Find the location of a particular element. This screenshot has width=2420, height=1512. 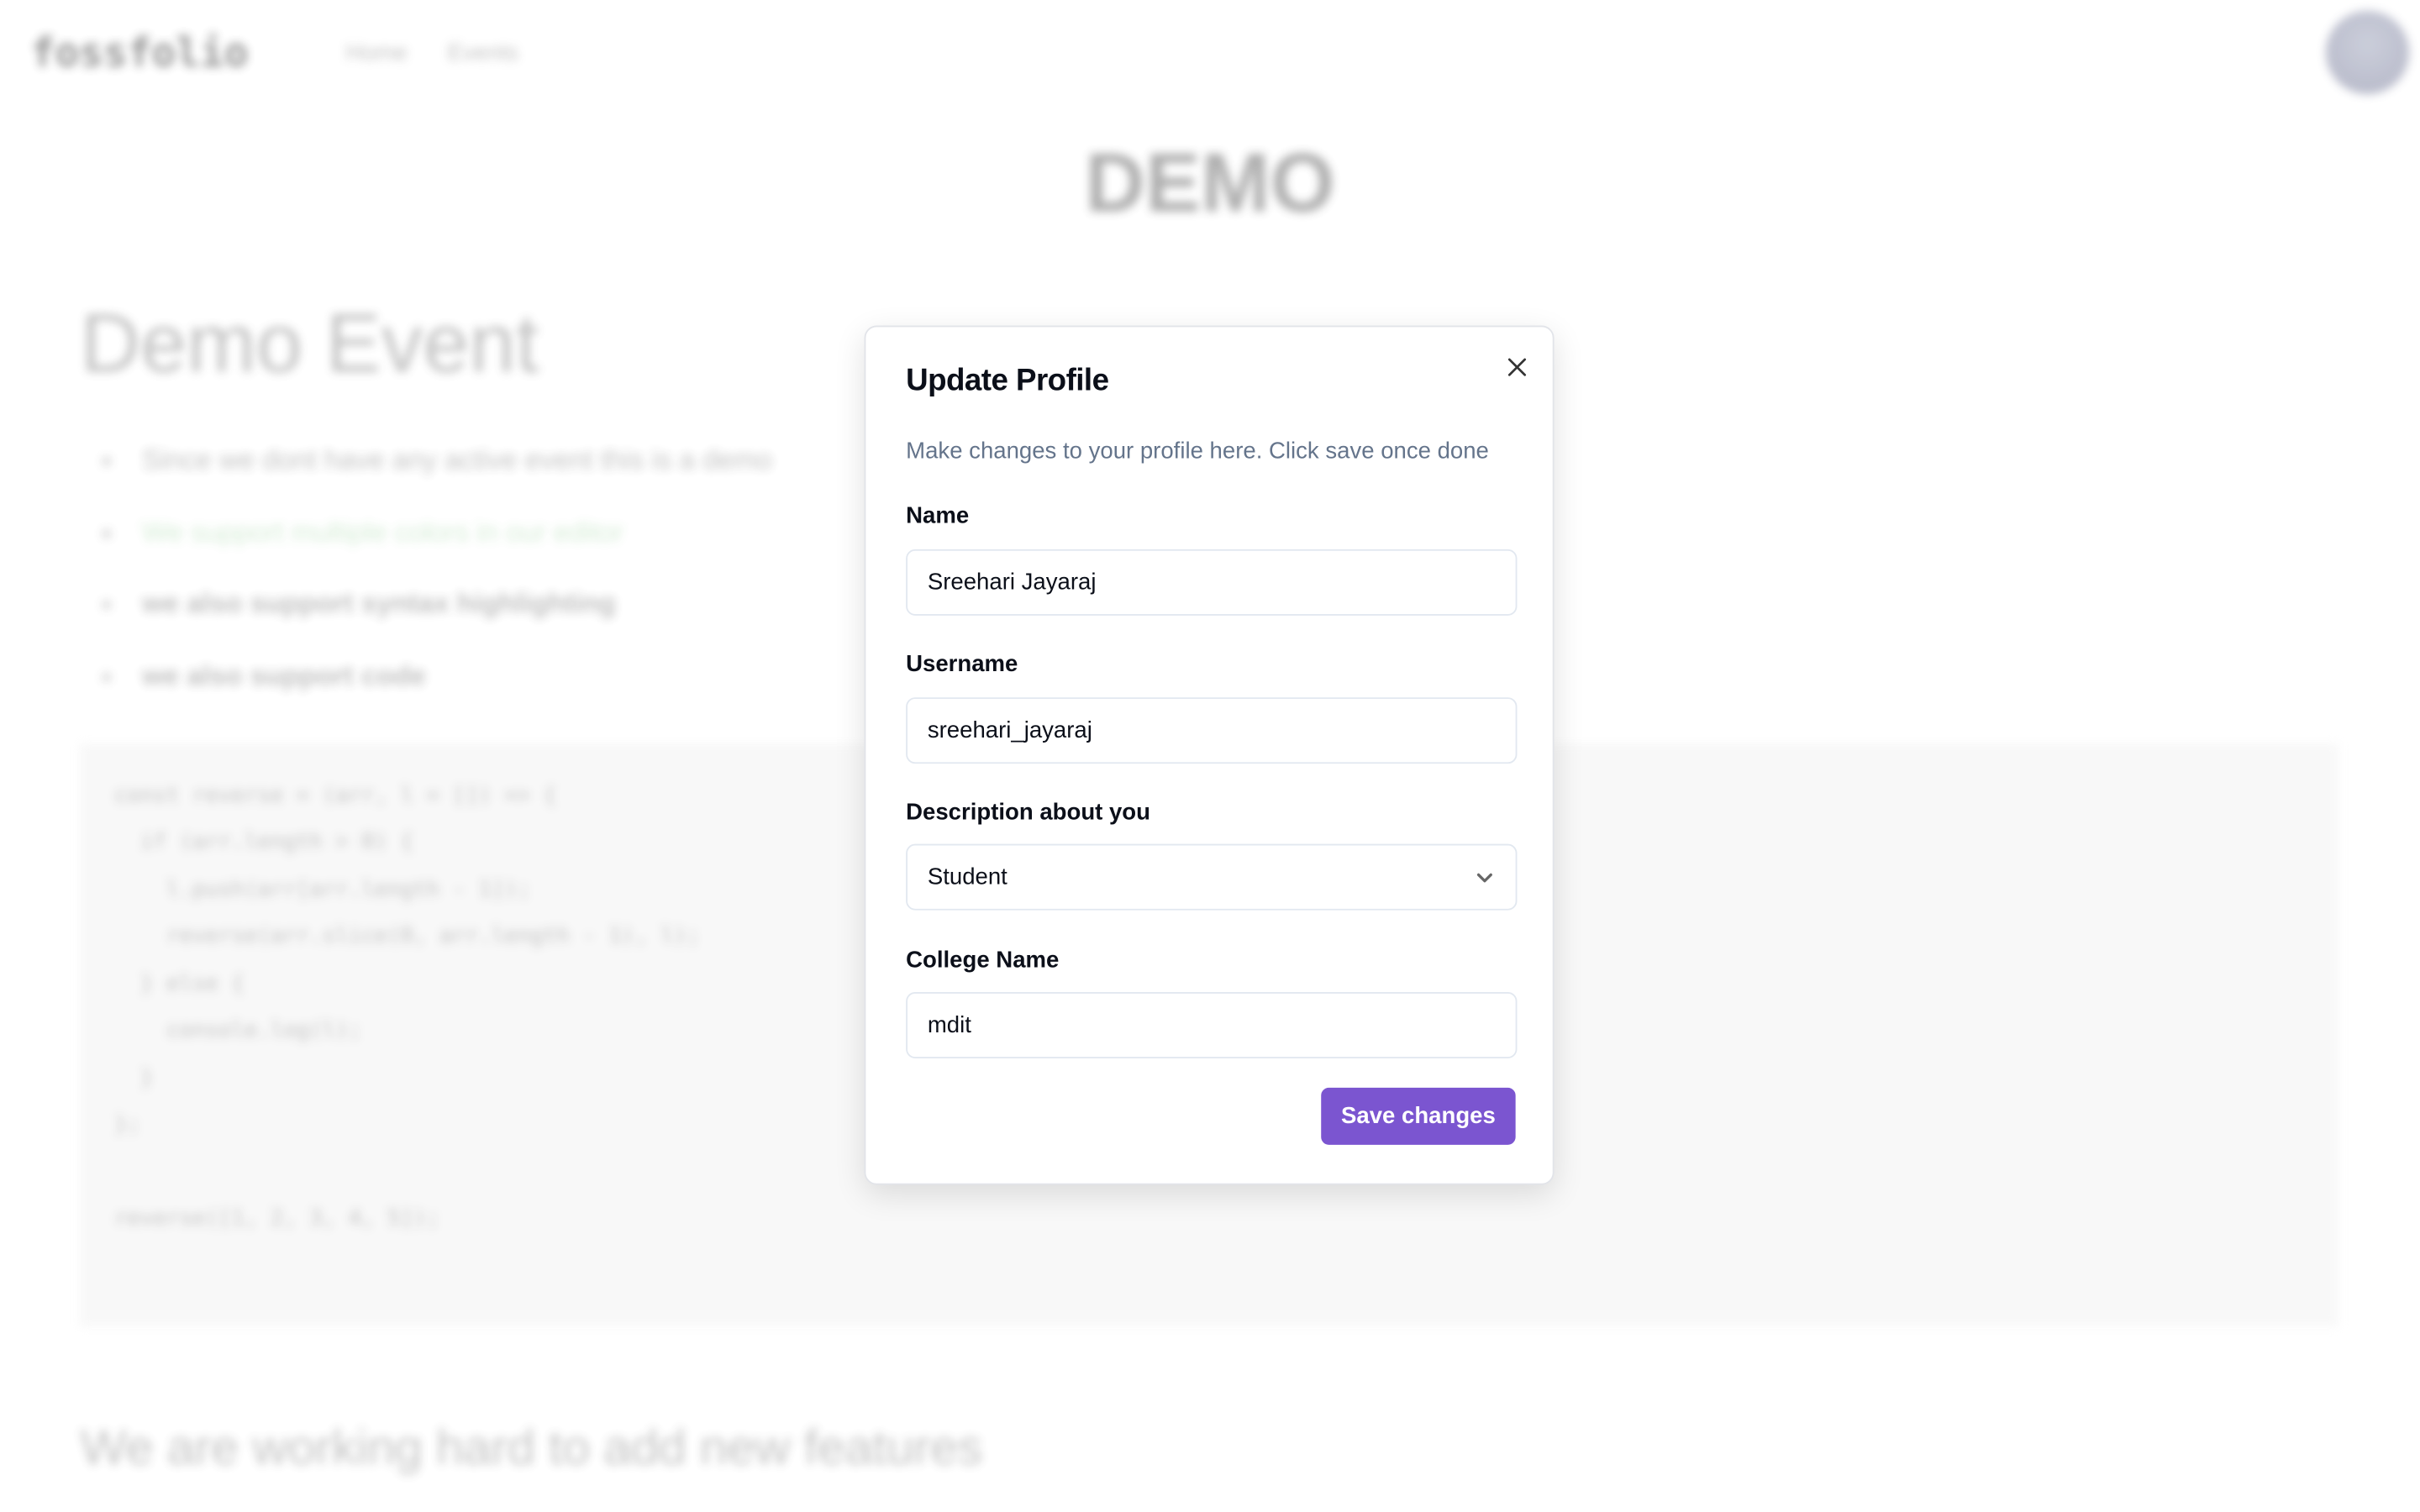

username-label: Username is located at coordinates (962, 664).